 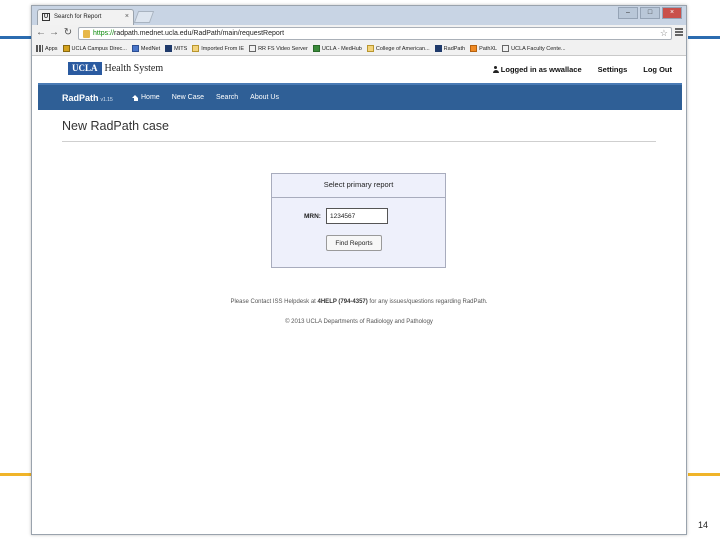 I want to click on minimize-icon: –, so click(x=628, y=13).